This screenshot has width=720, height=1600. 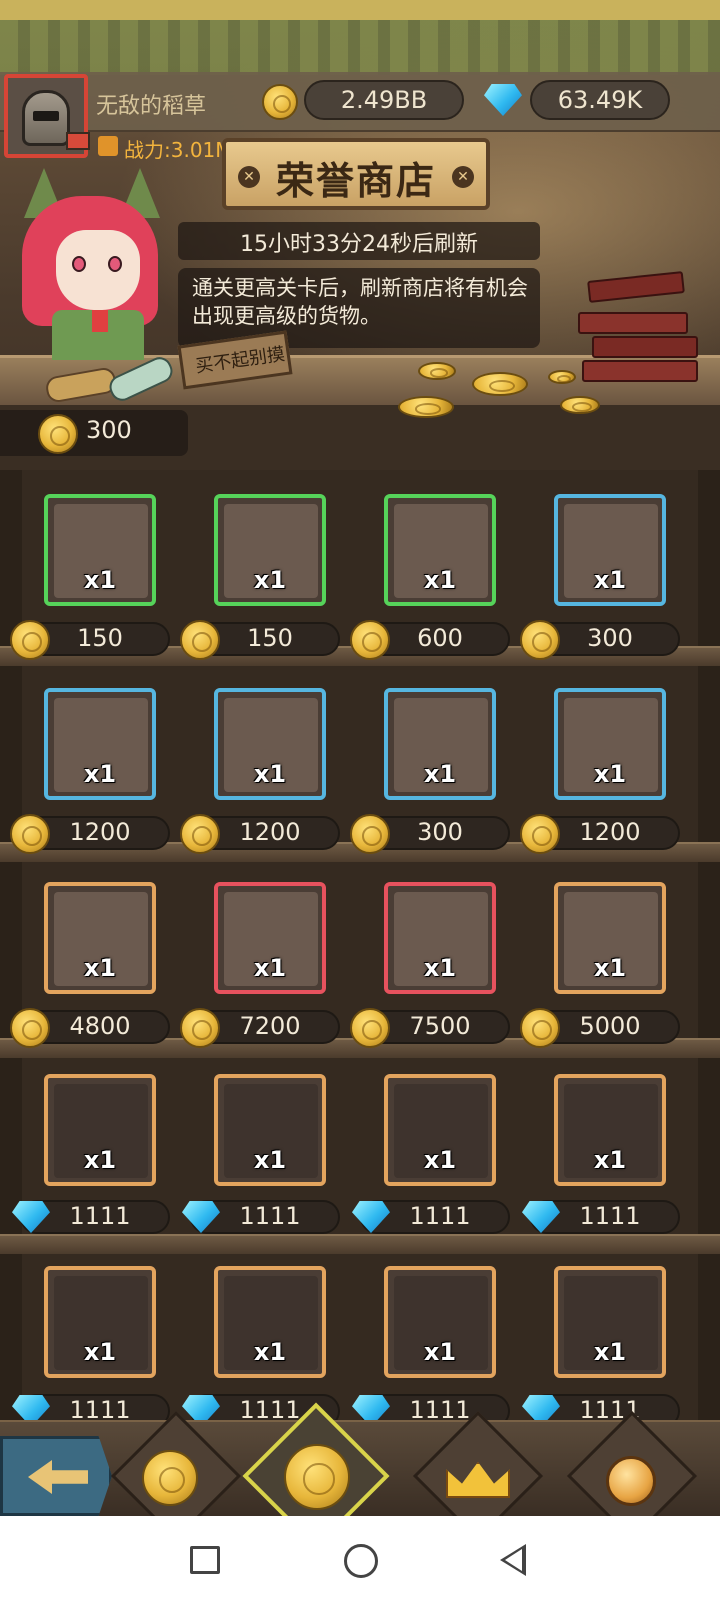 What do you see at coordinates (384, 100) in the screenshot?
I see `gold-amount: 2.49BB` at bounding box center [384, 100].